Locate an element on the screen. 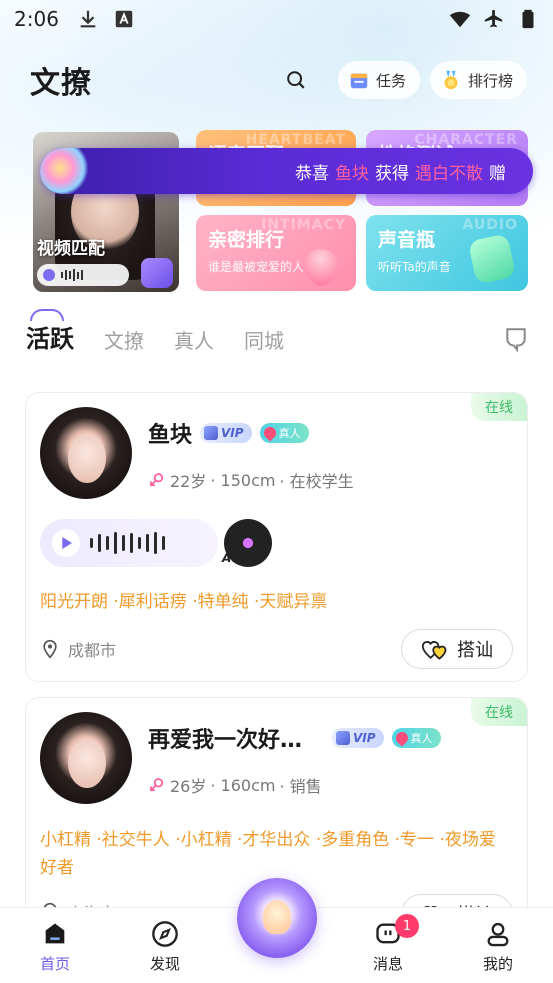 The height and width of the screenshot is (983, 553). intimacy-ranking-card: INTIMACY 亲密排行 谁是最被宠爱的人 is located at coordinates (276, 253).